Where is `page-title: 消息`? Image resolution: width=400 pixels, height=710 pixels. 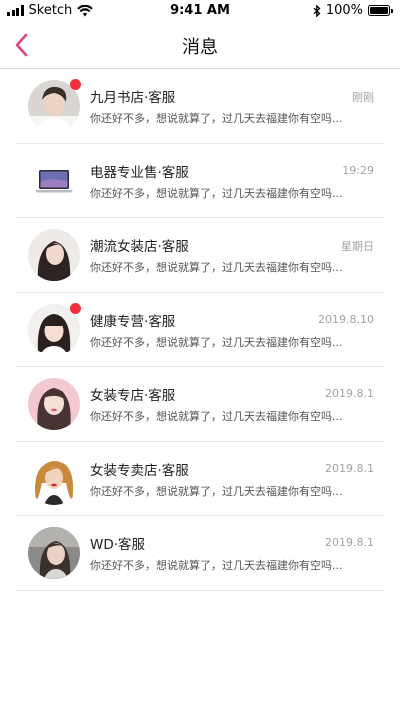 page-title: 消息 is located at coordinates (200, 47).